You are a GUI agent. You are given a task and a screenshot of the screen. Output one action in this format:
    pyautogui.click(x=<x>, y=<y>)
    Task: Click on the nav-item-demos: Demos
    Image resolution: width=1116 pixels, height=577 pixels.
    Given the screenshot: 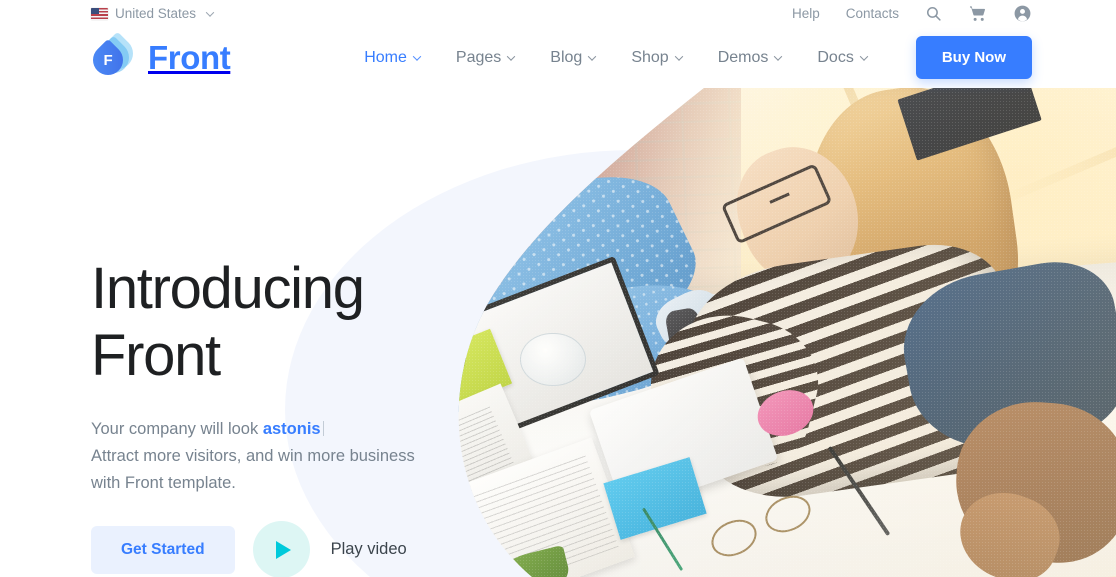 What is the action you would take?
    pyautogui.click(x=750, y=58)
    